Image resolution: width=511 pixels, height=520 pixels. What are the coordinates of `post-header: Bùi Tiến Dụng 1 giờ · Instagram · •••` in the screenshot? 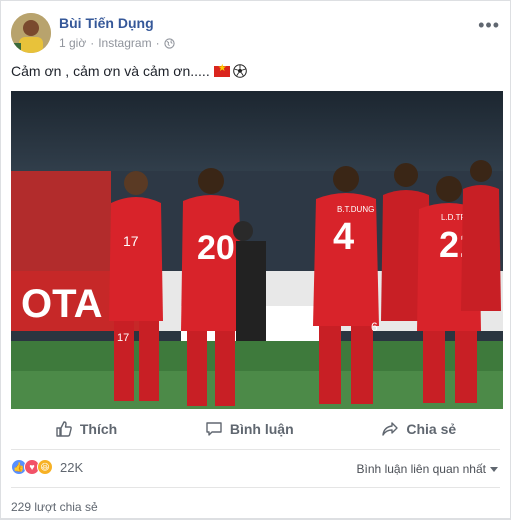 It's located at (255, 33).